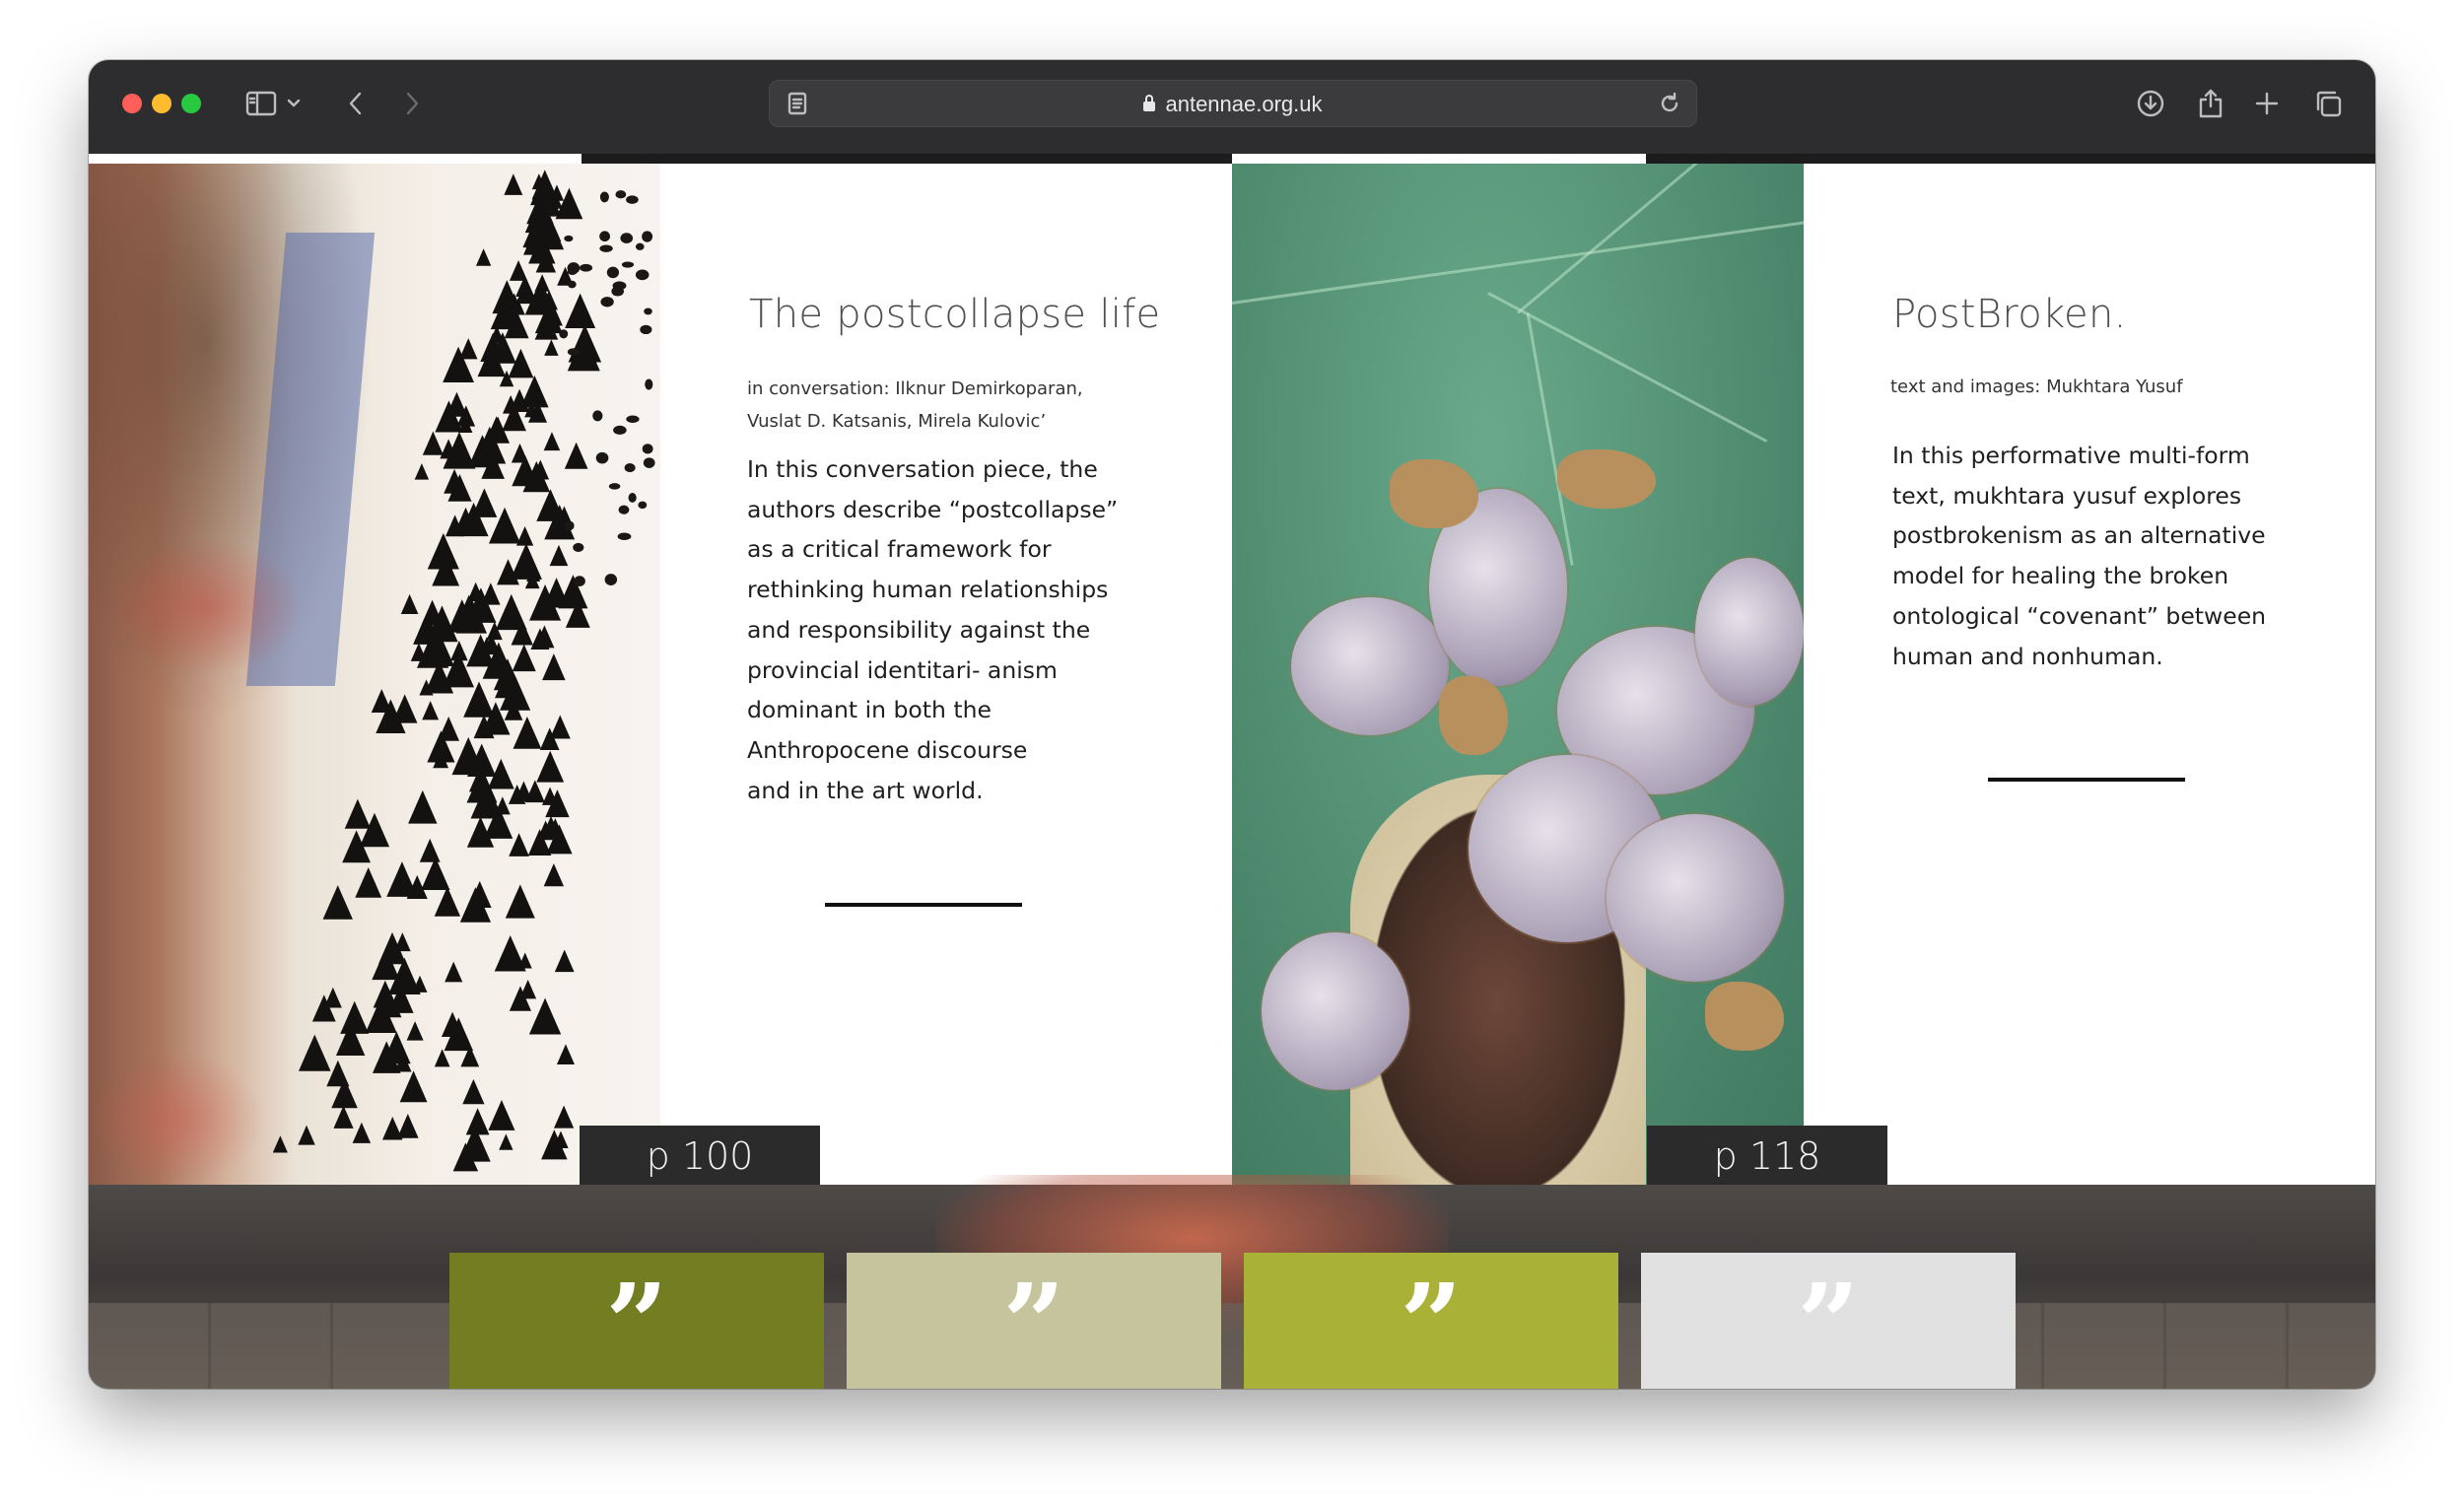 The image size is (2464, 1507). Describe the element at coordinates (1232, 159) in the screenshot. I see `top-strip` at that location.